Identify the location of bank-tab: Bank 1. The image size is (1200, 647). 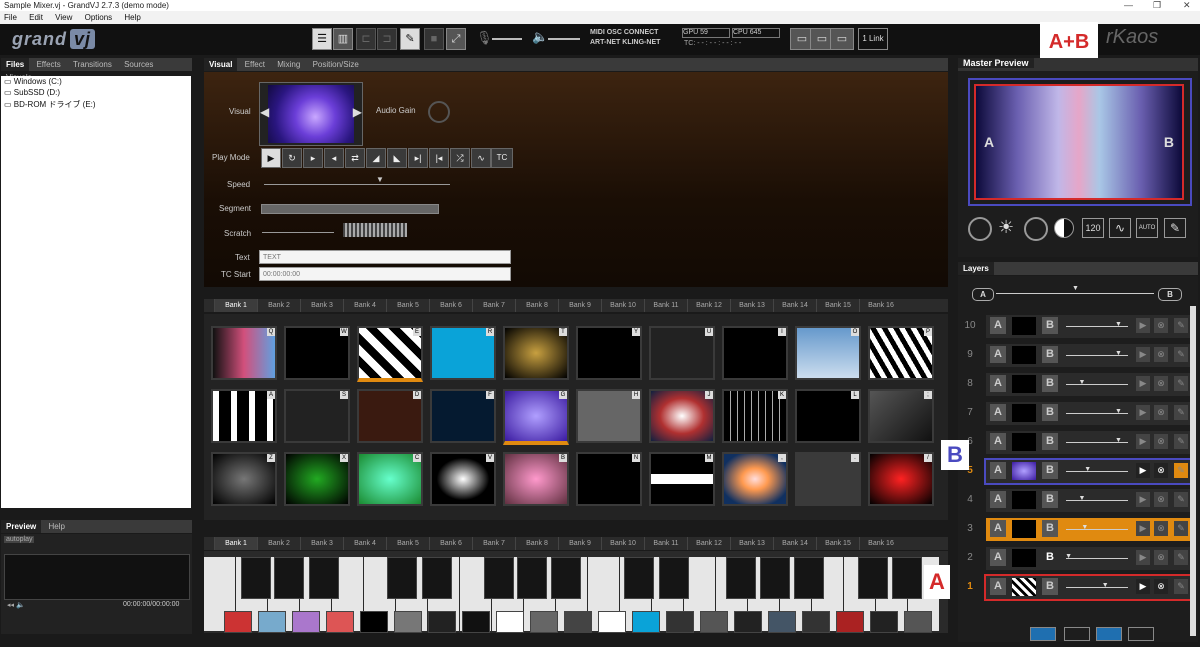
(235, 543).